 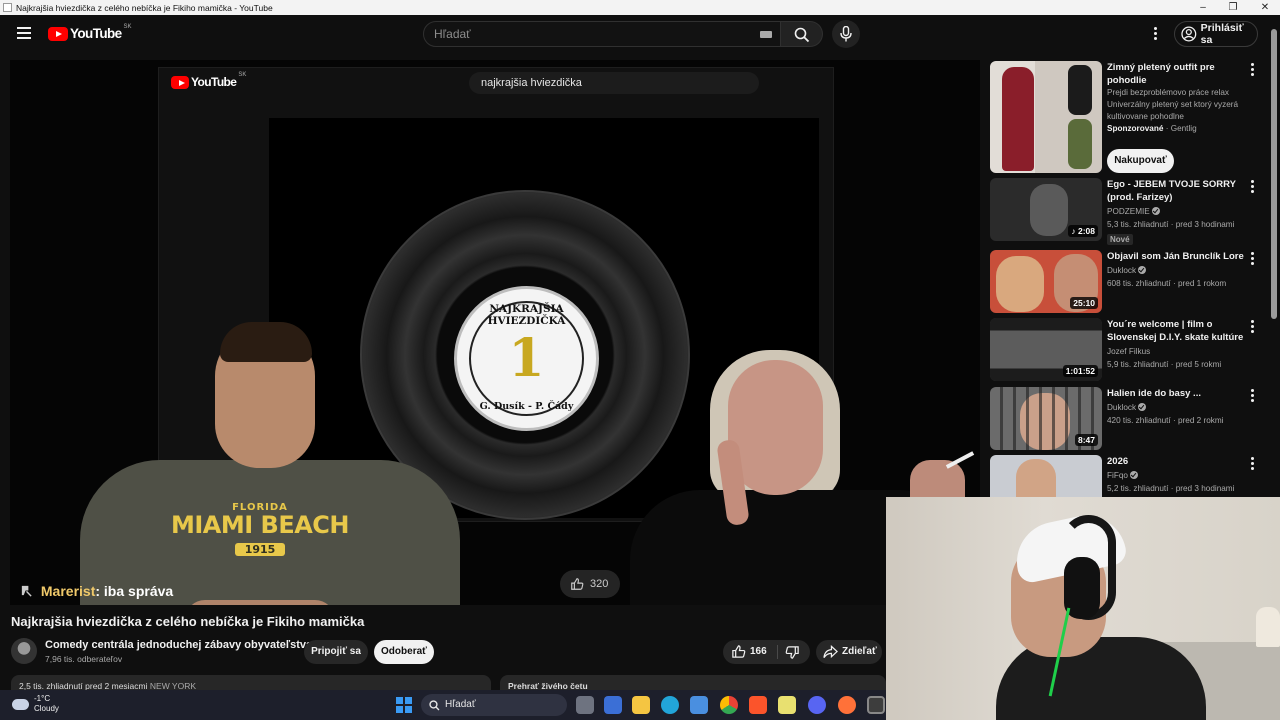 I want to click on maximize-button: ❐, so click(x=1233, y=7).